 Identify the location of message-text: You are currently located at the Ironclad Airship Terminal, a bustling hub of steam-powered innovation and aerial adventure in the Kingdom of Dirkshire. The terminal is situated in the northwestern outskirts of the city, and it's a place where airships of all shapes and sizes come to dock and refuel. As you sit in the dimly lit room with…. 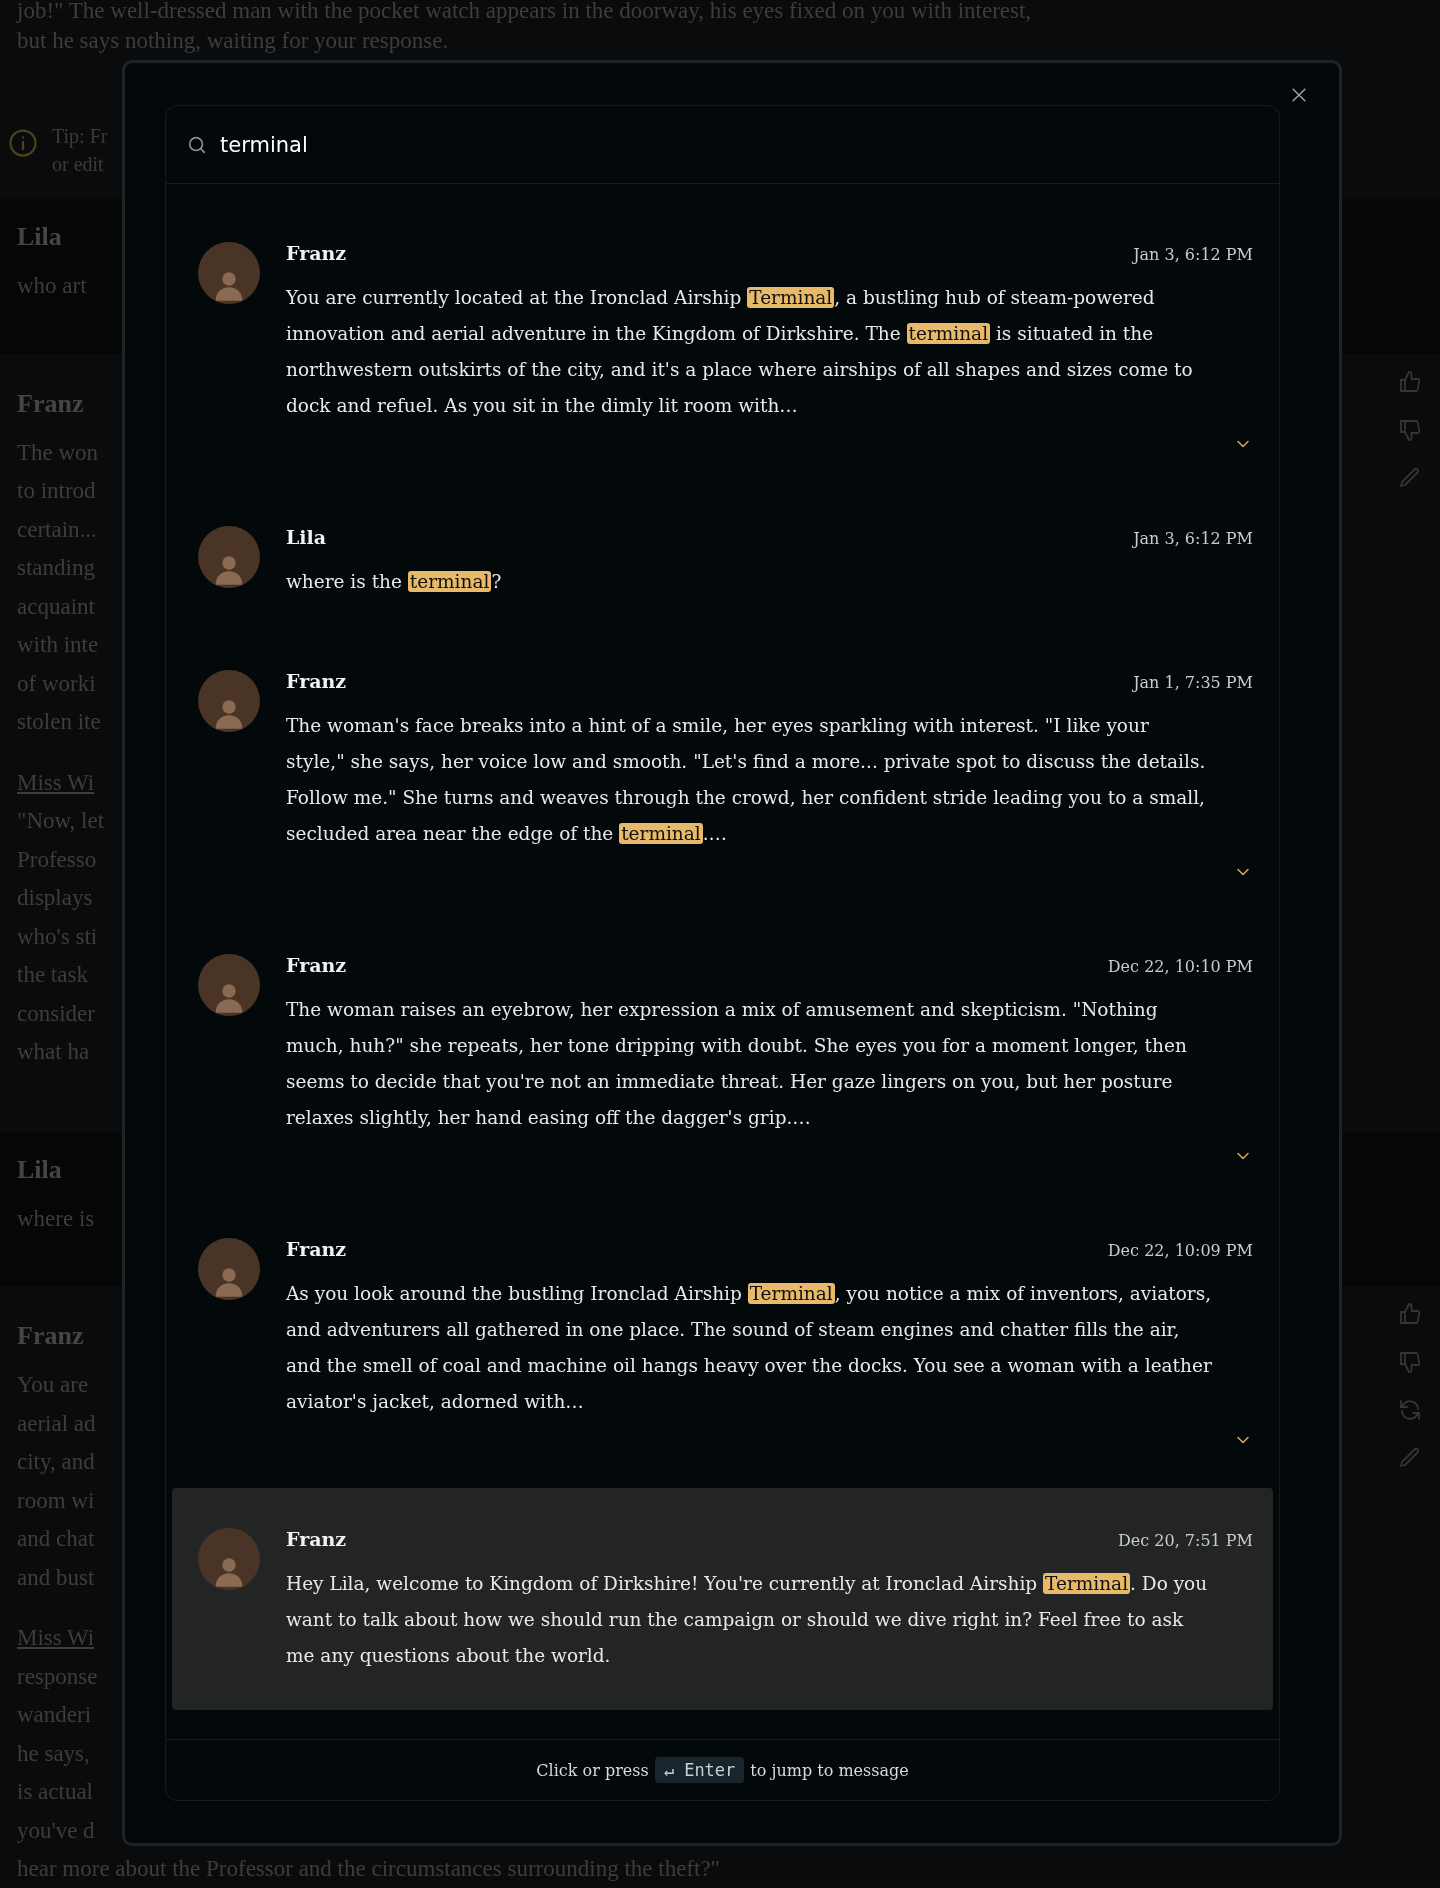
(740, 352).